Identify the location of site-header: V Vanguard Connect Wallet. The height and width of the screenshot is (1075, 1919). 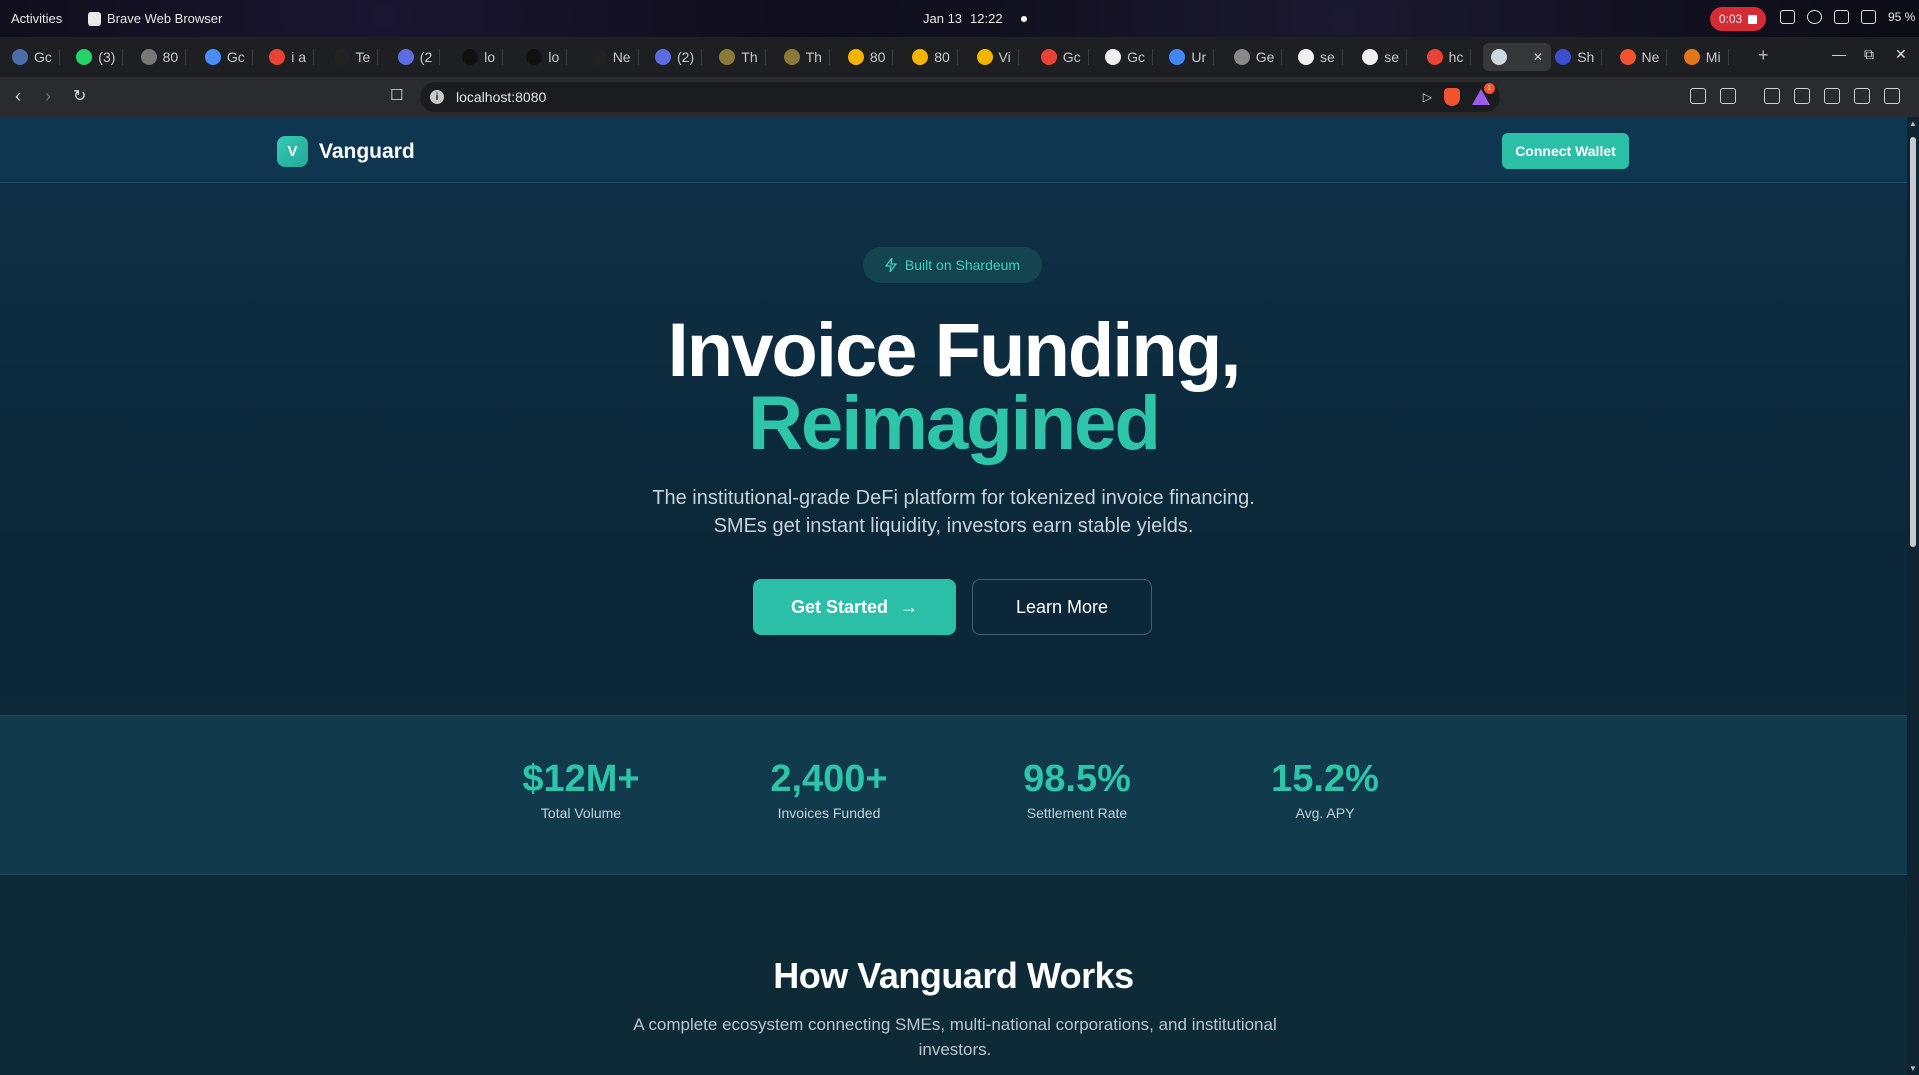
(953, 150).